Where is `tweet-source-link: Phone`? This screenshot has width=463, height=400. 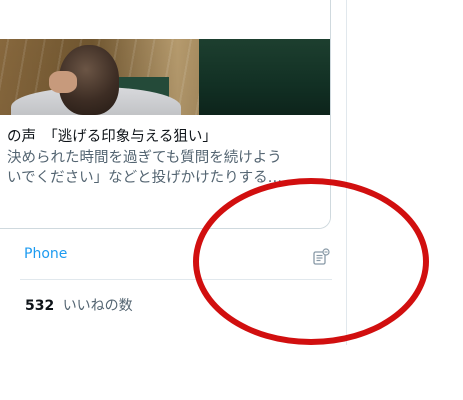
tweet-source-link: Phone is located at coordinates (45, 254).